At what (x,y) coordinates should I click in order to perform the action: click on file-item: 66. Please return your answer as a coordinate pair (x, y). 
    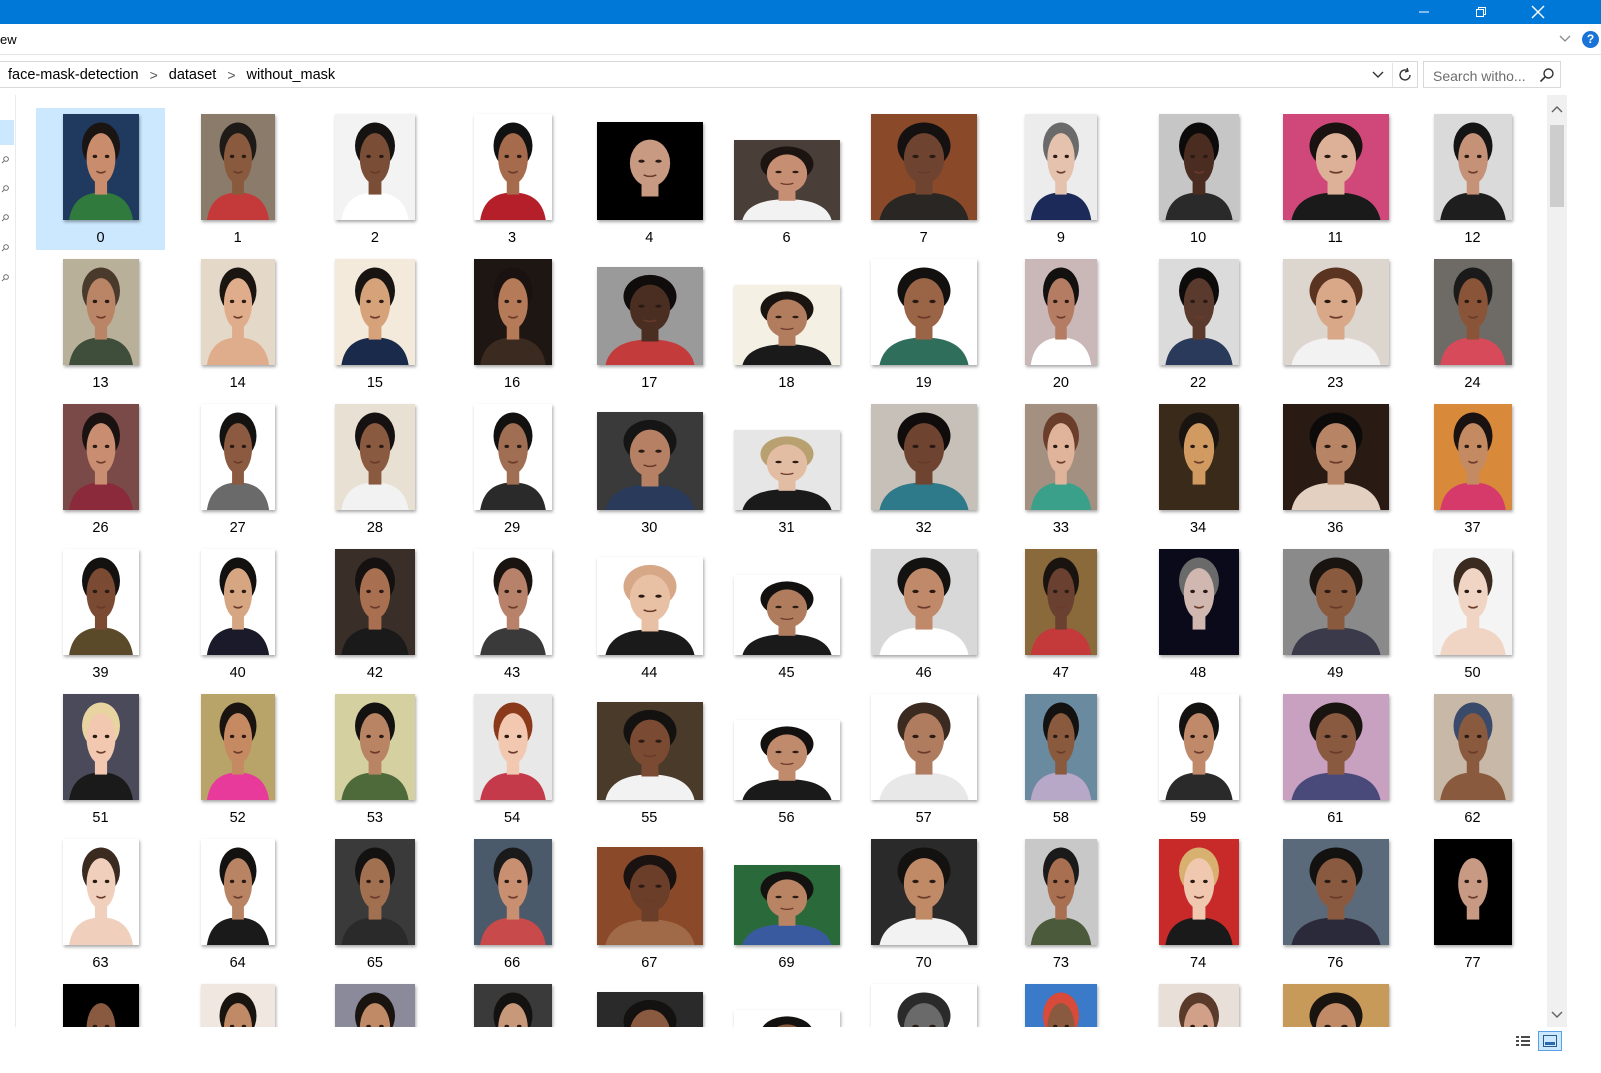
    Looking at the image, I should click on (512, 904).